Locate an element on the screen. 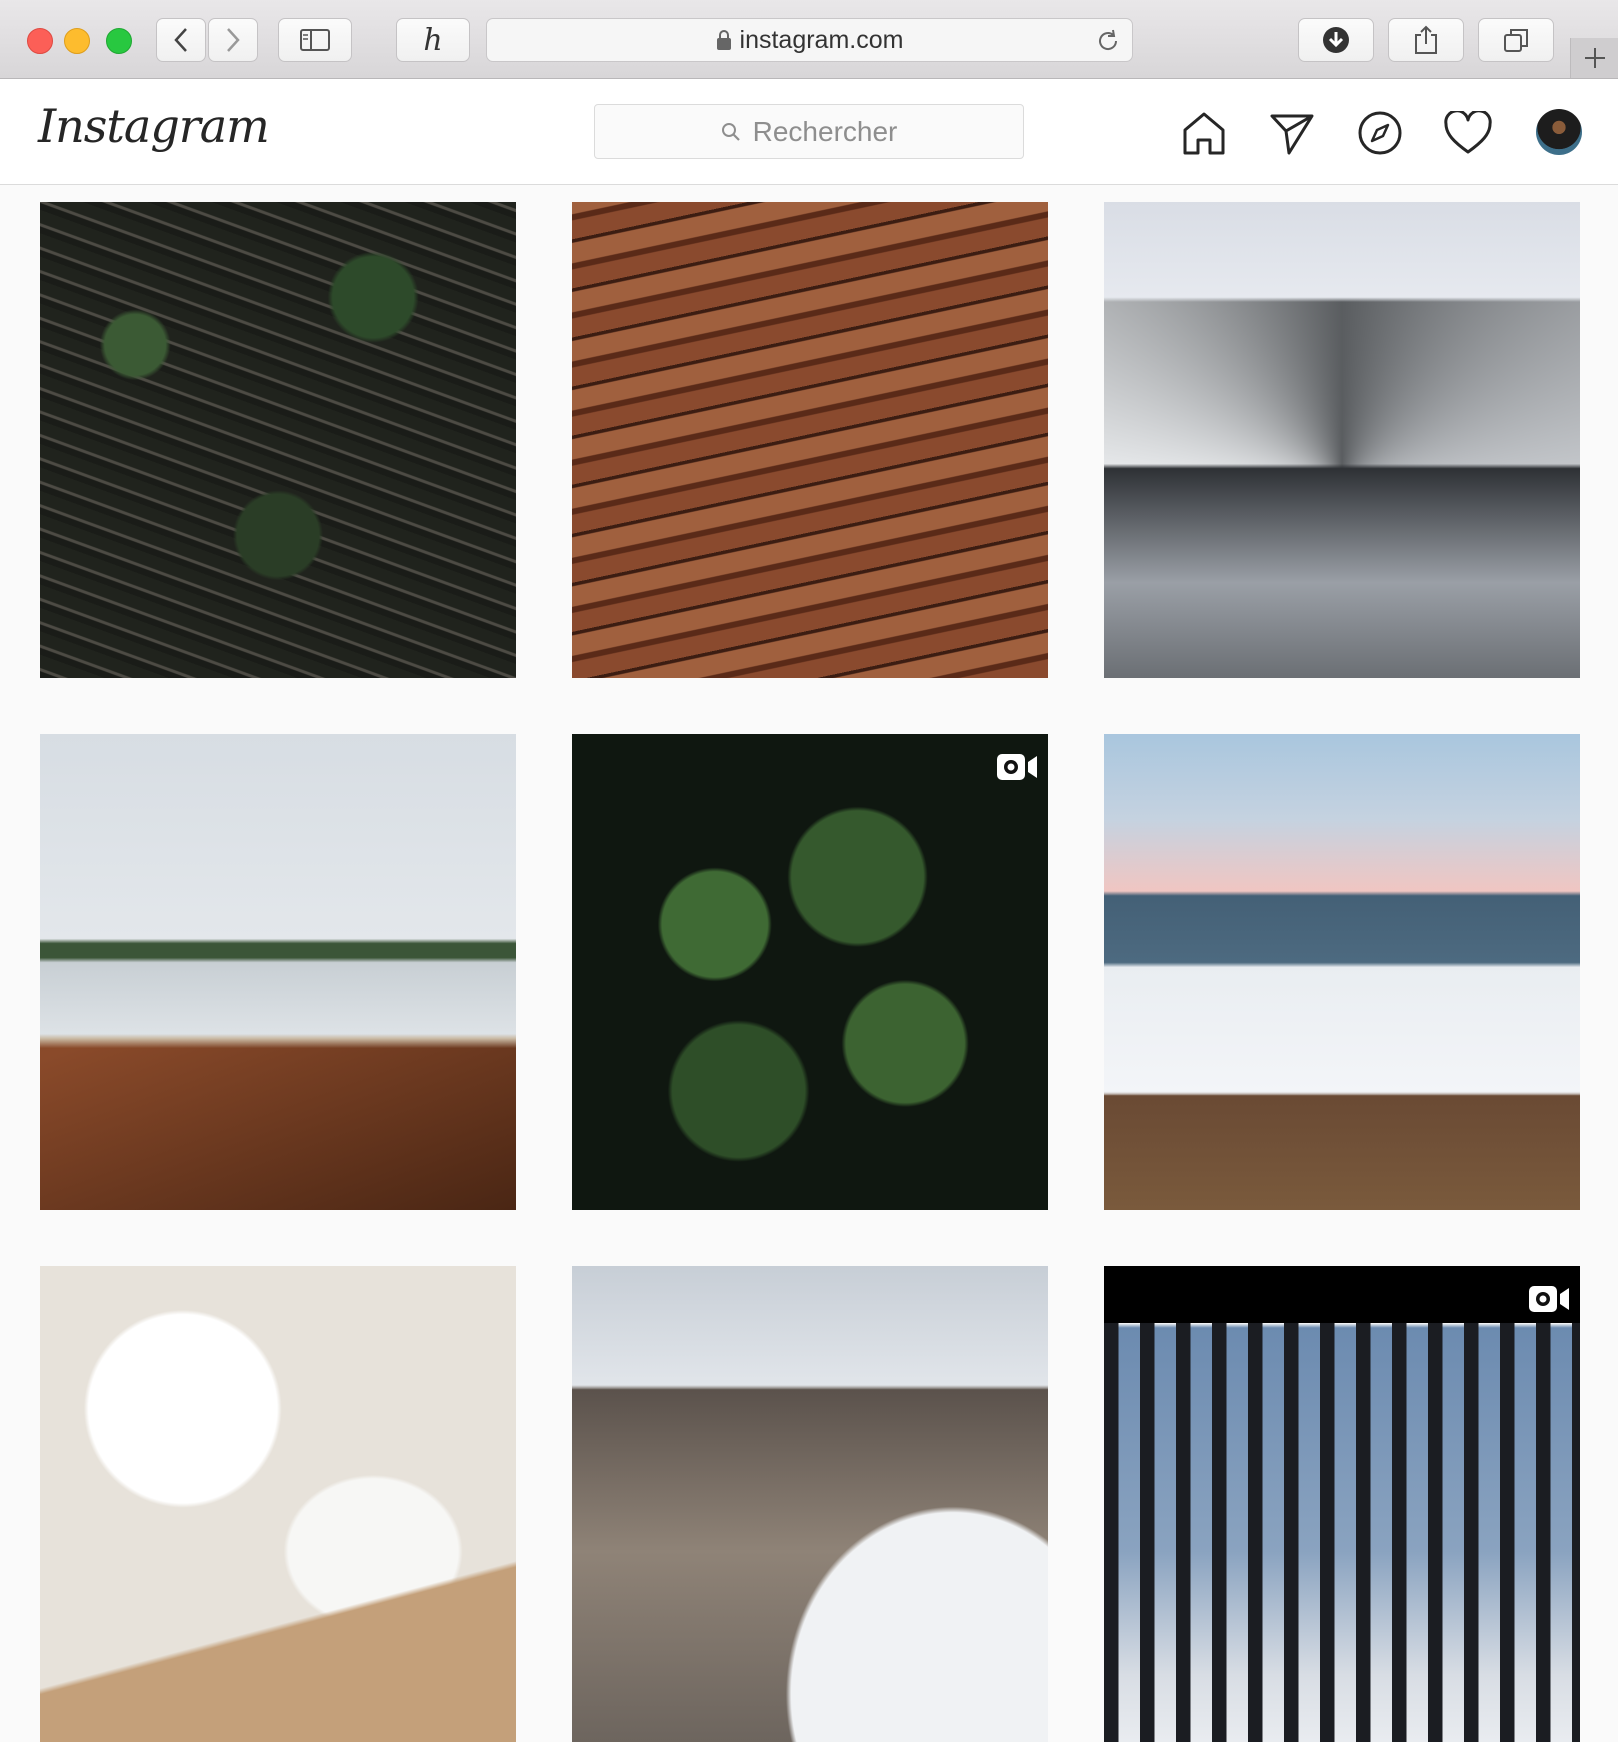 Image resolution: width=1618 pixels, height=1742 pixels. sidebar-button is located at coordinates (315, 40).